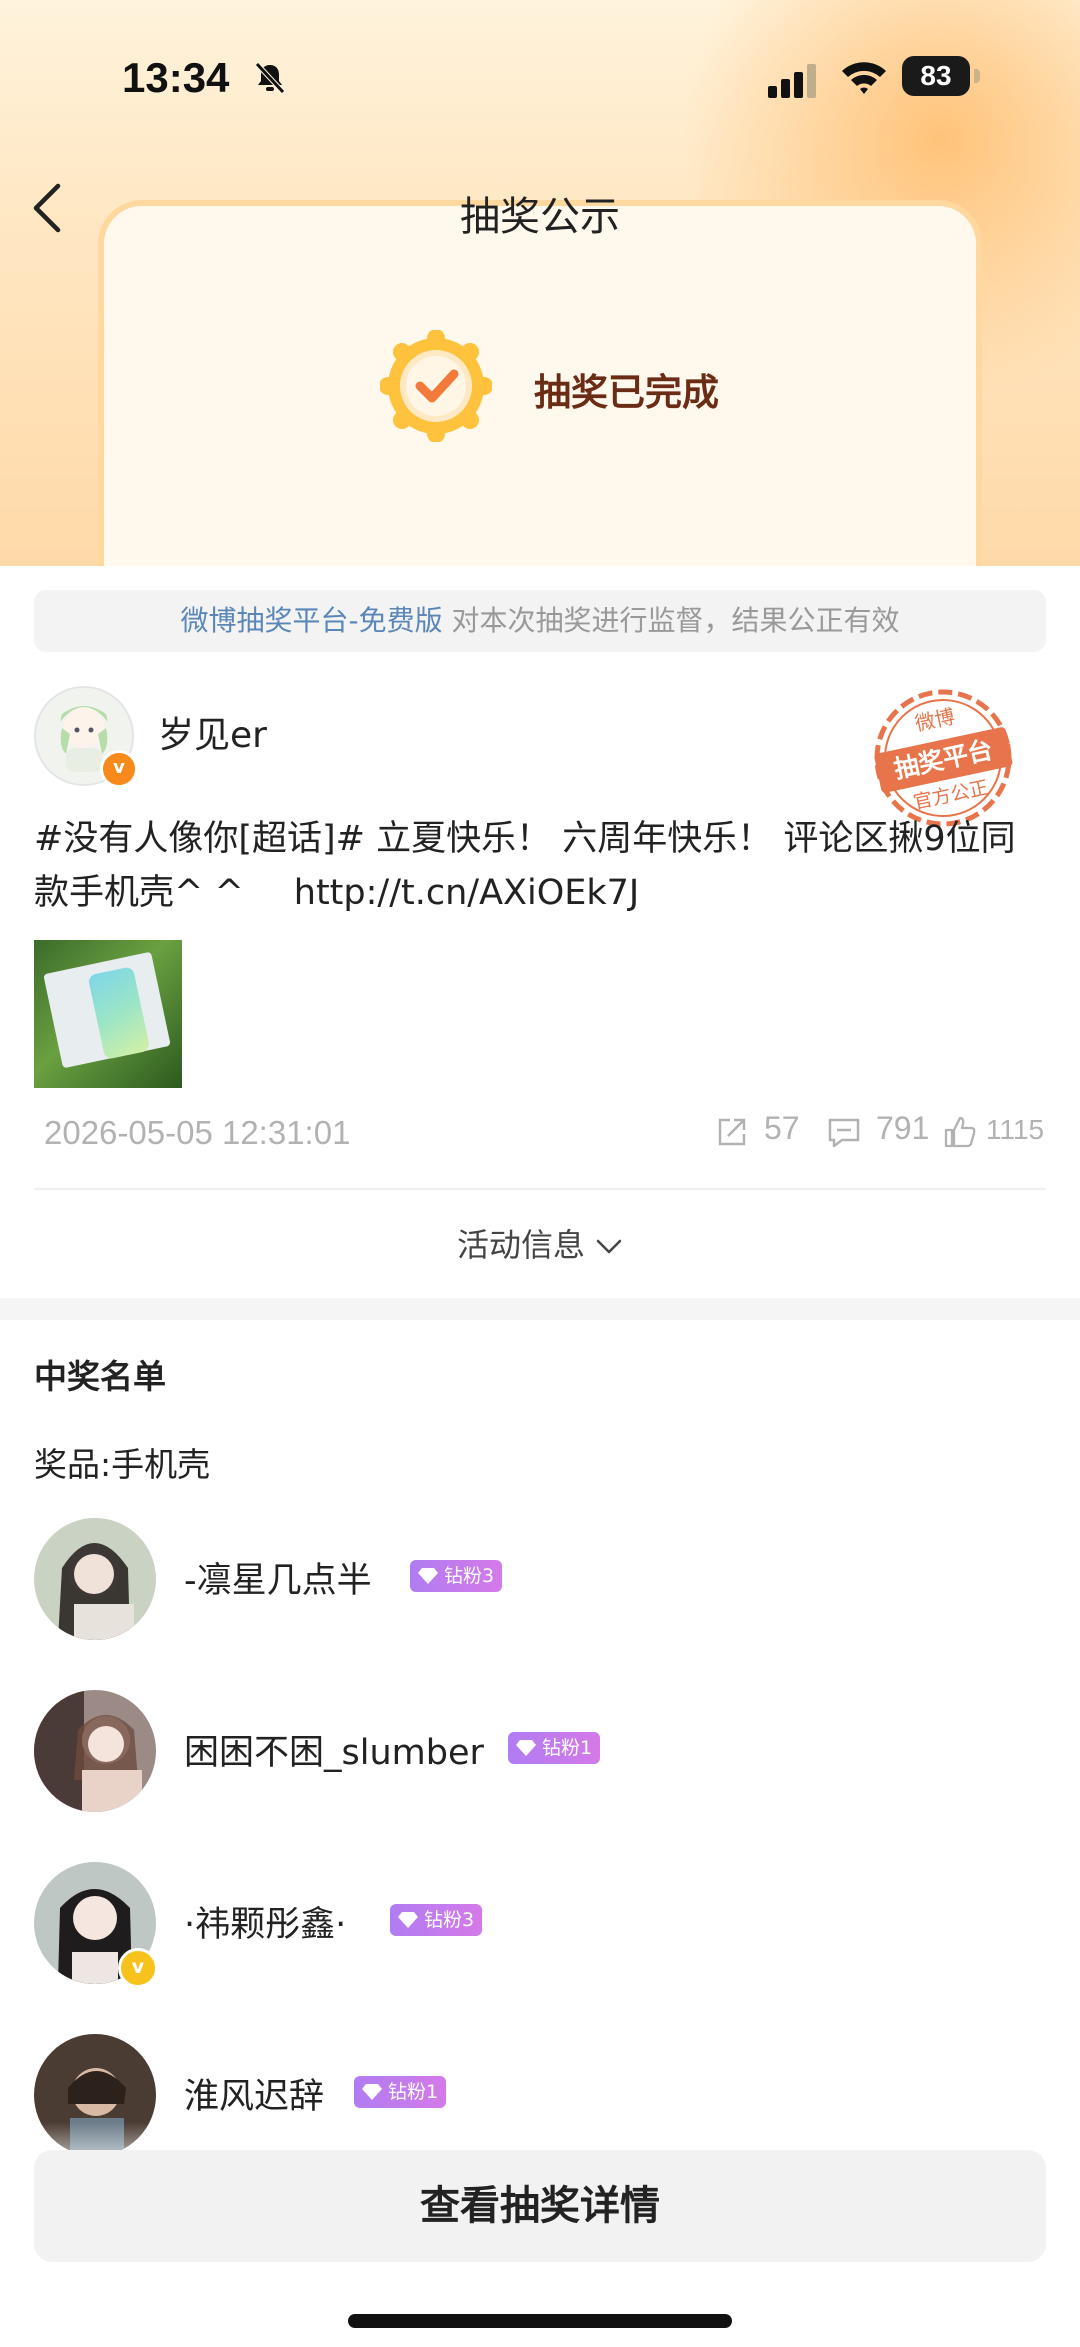 The width and height of the screenshot is (1080, 2347). I want to click on battery-indicator: 83, so click(942, 77).